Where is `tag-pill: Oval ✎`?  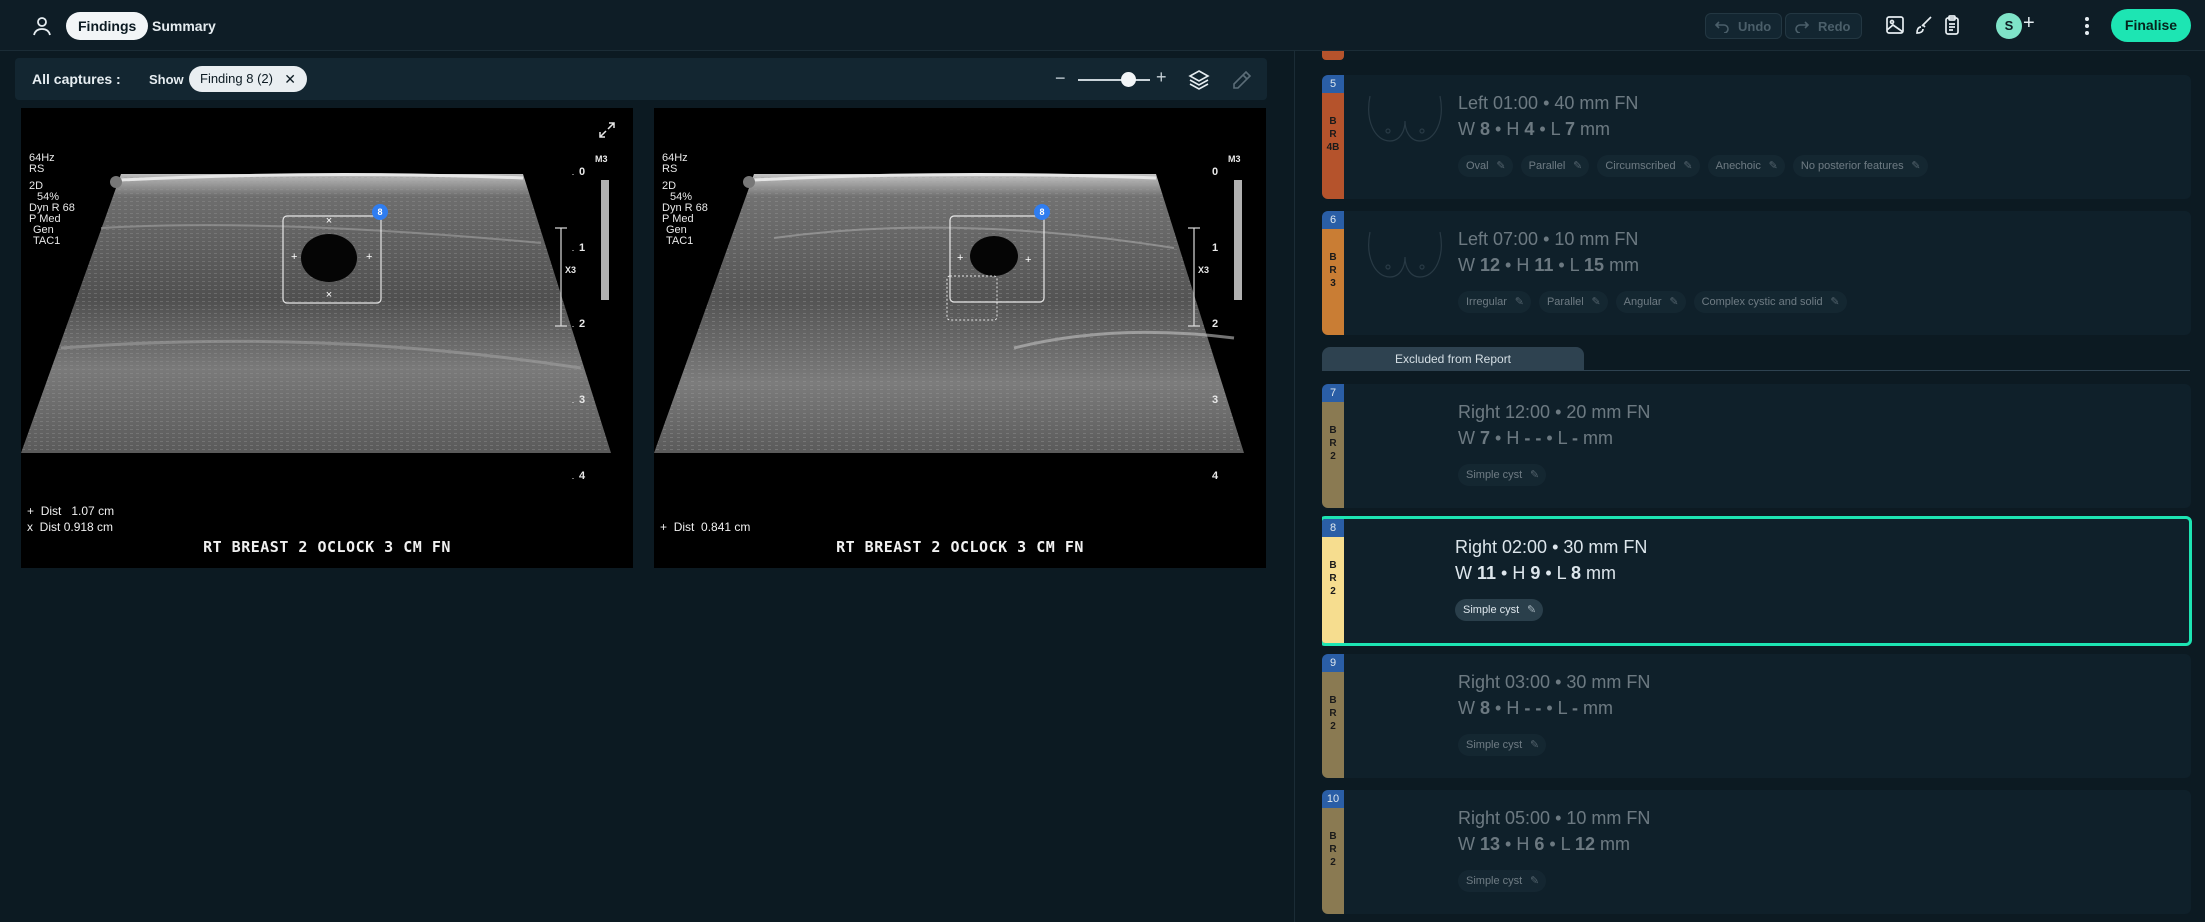
tag-pill: Oval ✎ is located at coordinates (1485, 166).